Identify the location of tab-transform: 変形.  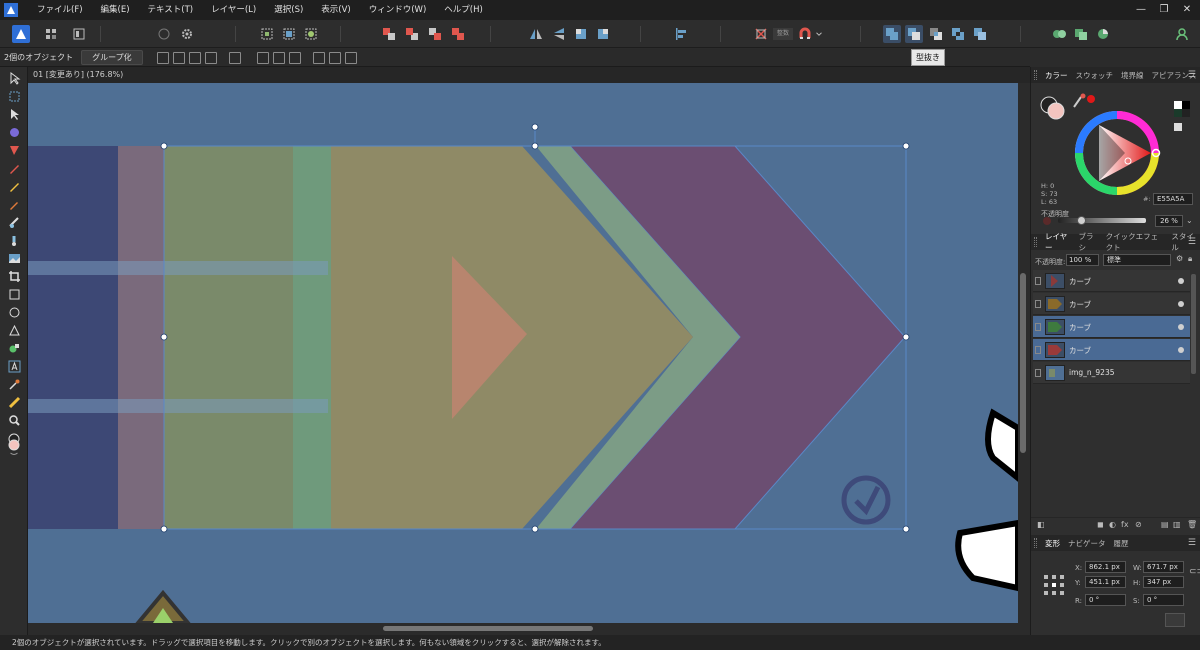
(1052, 543).